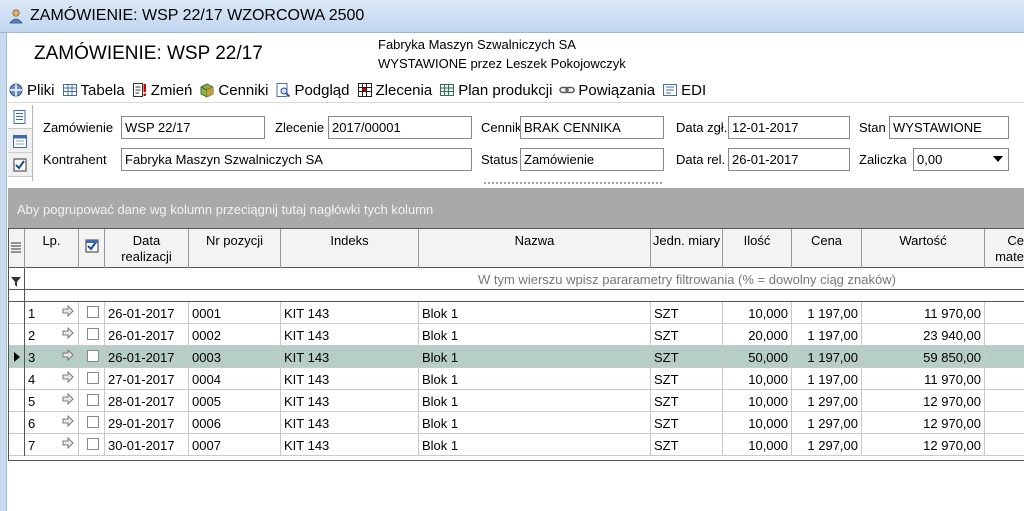  Describe the element at coordinates (16, 248) in the screenshot. I see `column-chooser-icon` at that location.